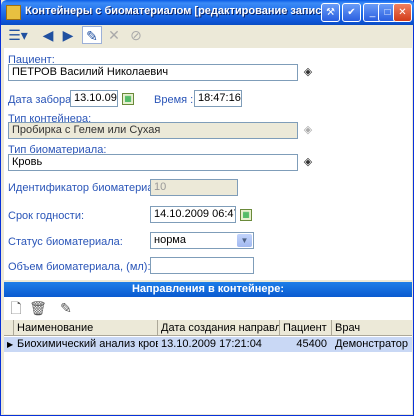 Image resolution: width=414 pixels, height=416 pixels. What do you see at coordinates (86, 328) in the screenshot?
I see `column-header: Наименование` at bounding box center [86, 328].